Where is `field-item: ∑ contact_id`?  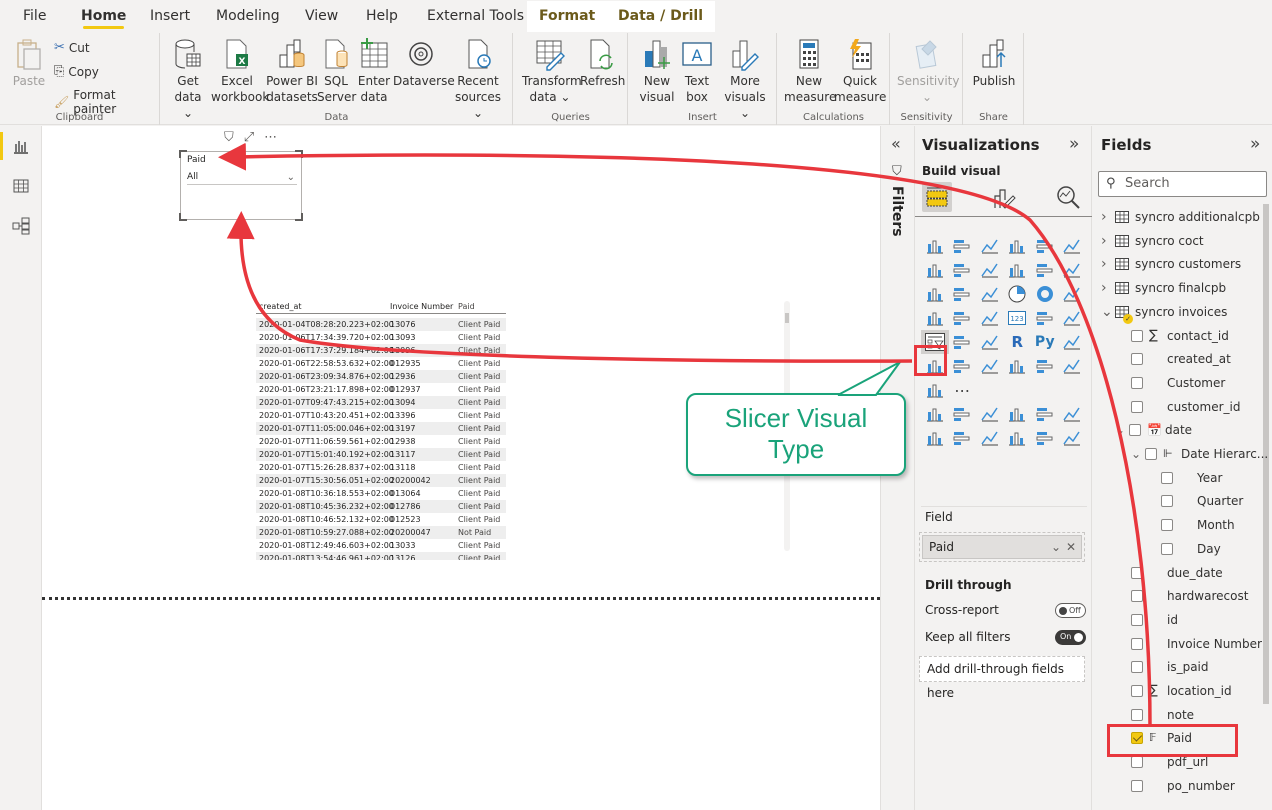 field-item: ∑ contact_id is located at coordinates (1180, 336).